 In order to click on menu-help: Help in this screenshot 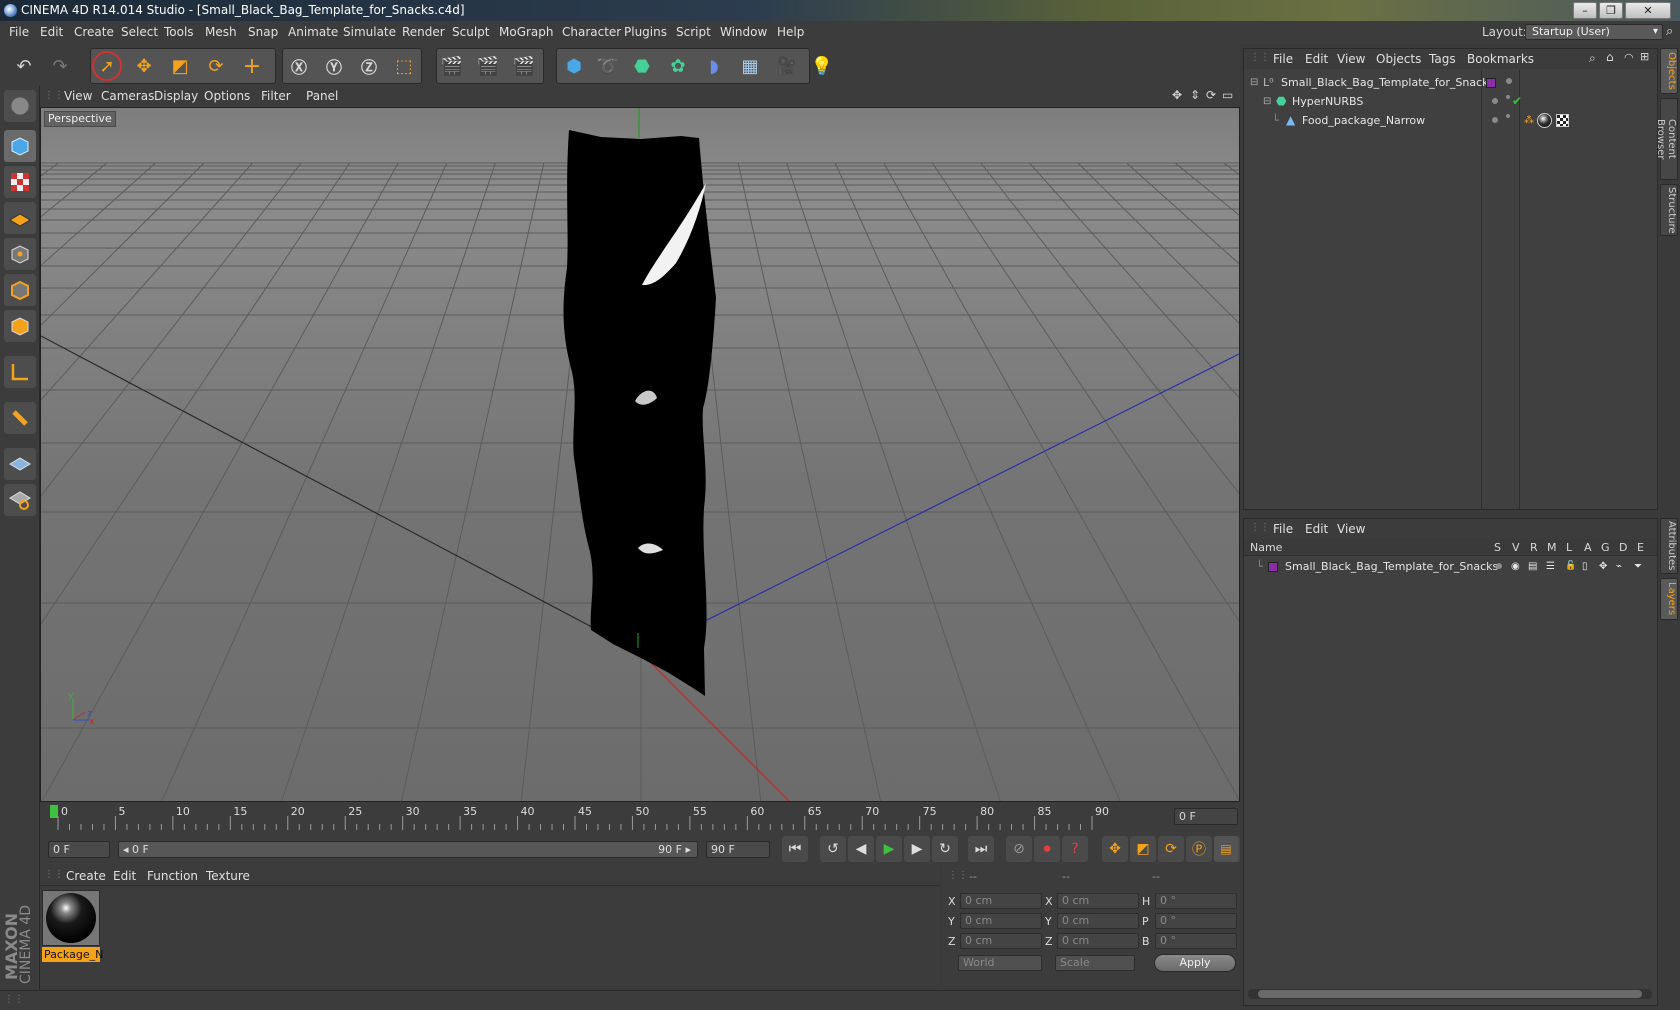, I will do `click(790, 32)`.